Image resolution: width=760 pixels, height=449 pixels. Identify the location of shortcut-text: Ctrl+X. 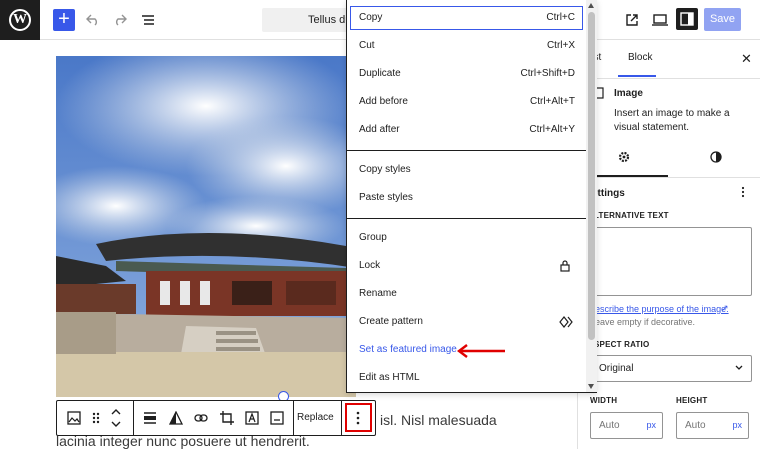
(560, 45).